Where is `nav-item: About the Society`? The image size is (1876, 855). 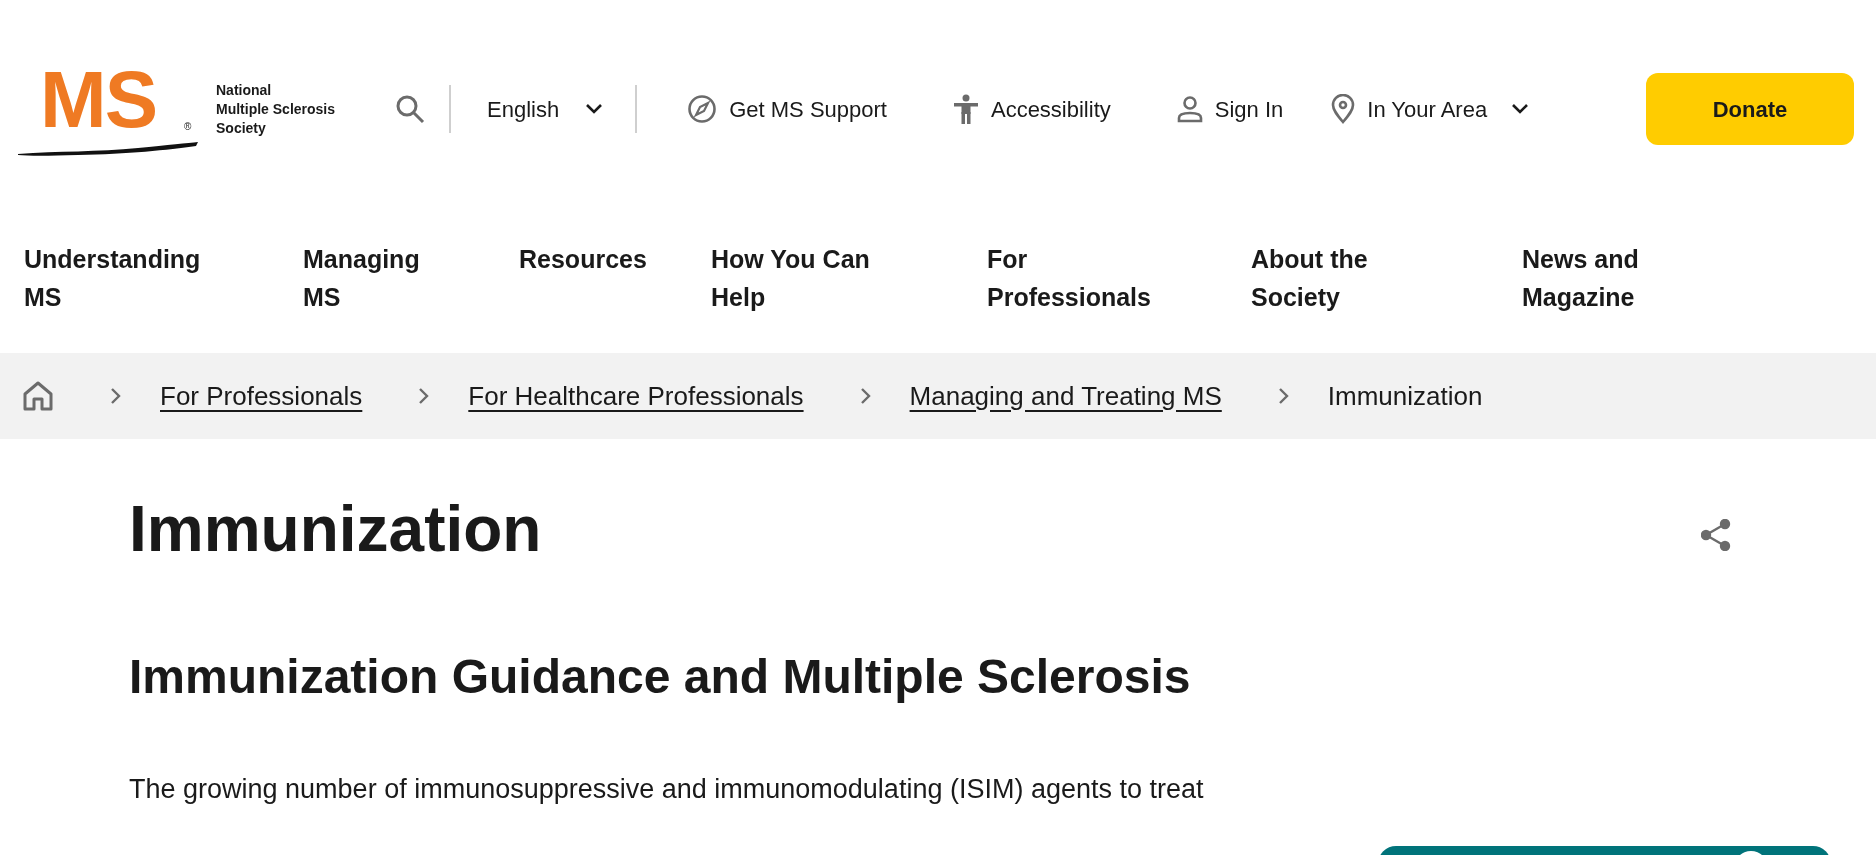 nav-item: About the Society is located at coordinates (1351, 278).